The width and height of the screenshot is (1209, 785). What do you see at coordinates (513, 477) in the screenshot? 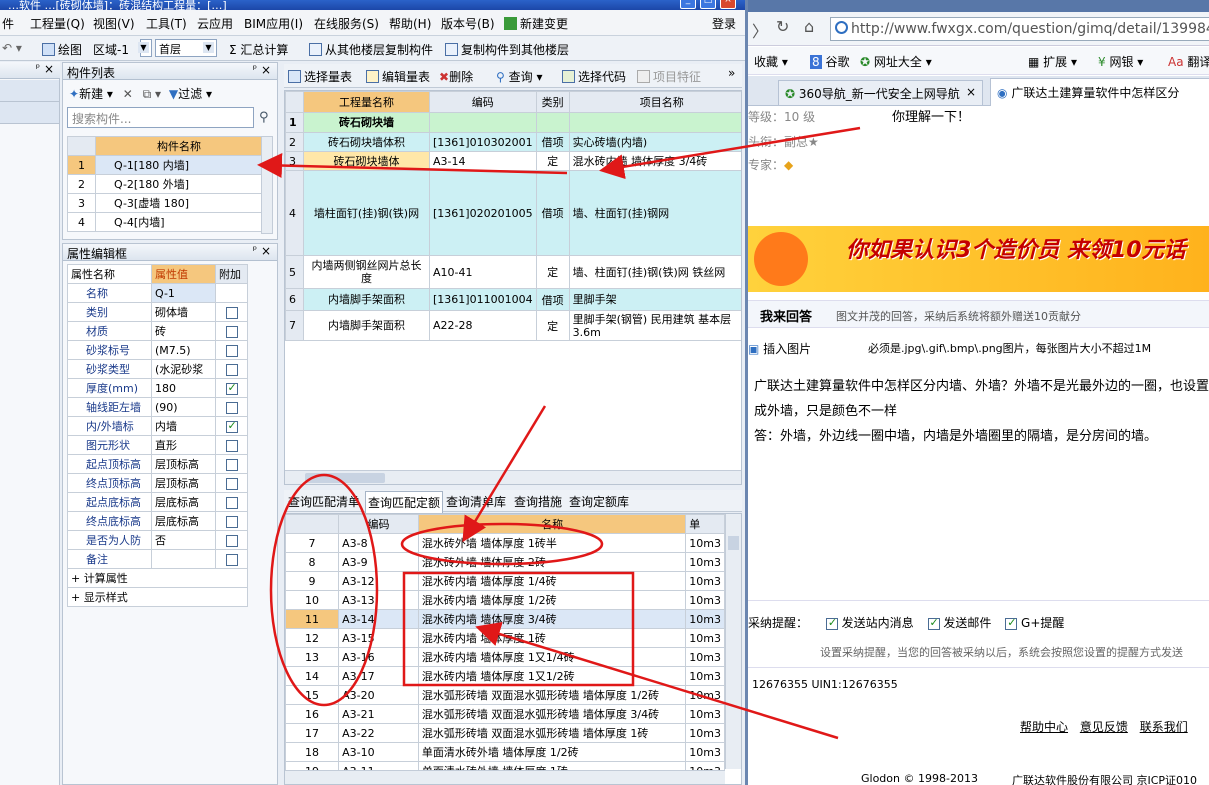
I see `horizontal-scrollbar` at bounding box center [513, 477].